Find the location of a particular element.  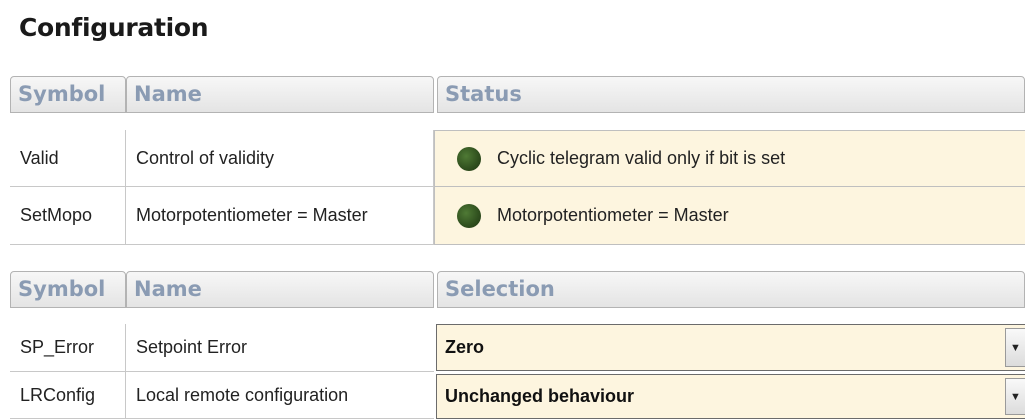

name-cell: Control of validity is located at coordinates (280, 158).